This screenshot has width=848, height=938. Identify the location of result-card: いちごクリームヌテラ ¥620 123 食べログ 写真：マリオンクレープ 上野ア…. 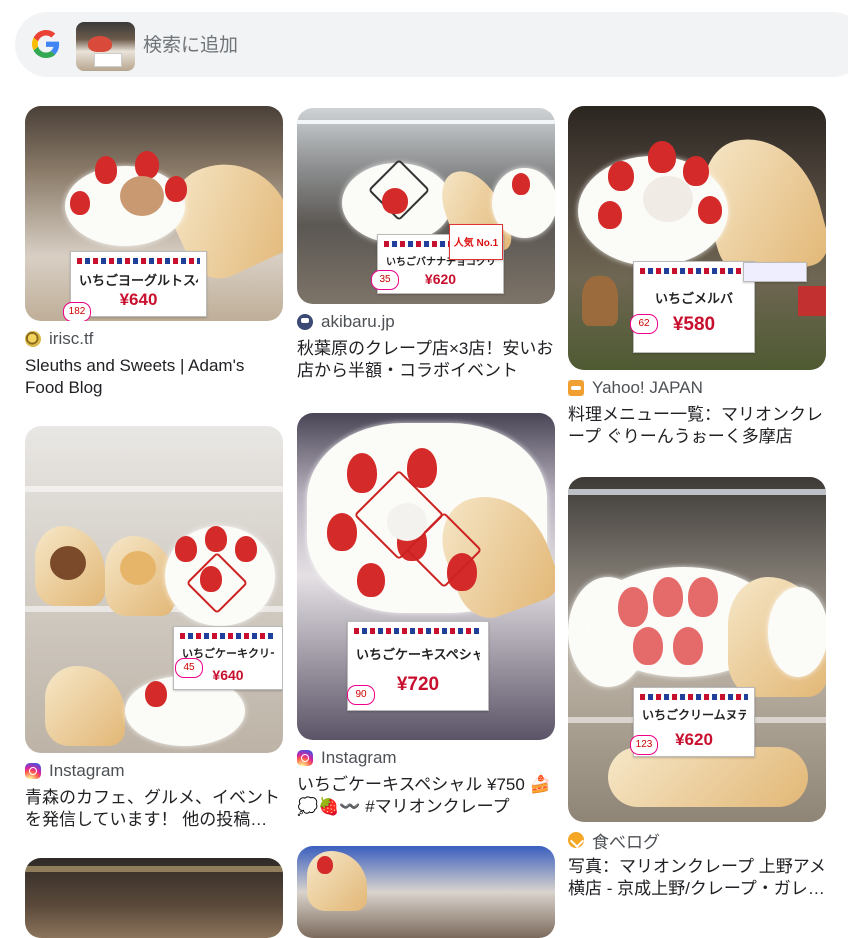
(697, 688).